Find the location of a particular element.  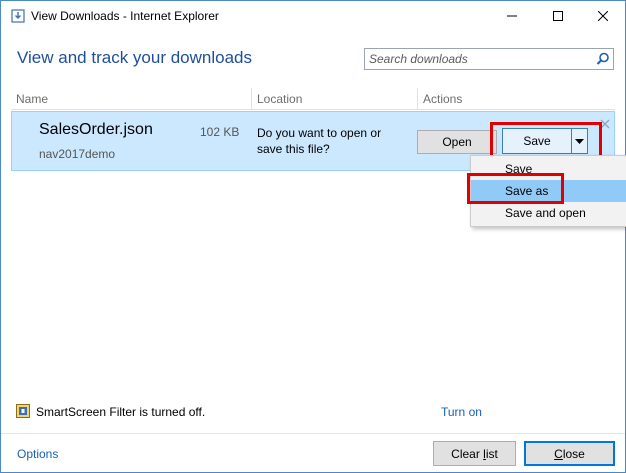

turn-on-link: Turn on is located at coordinates (461, 412).